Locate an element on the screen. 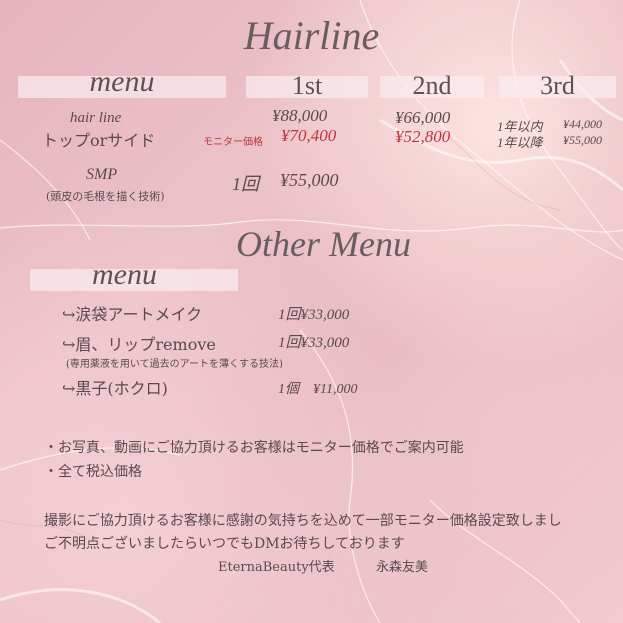 The image size is (623, 623). smp-count: 1回 is located at coordinates (245, 184).